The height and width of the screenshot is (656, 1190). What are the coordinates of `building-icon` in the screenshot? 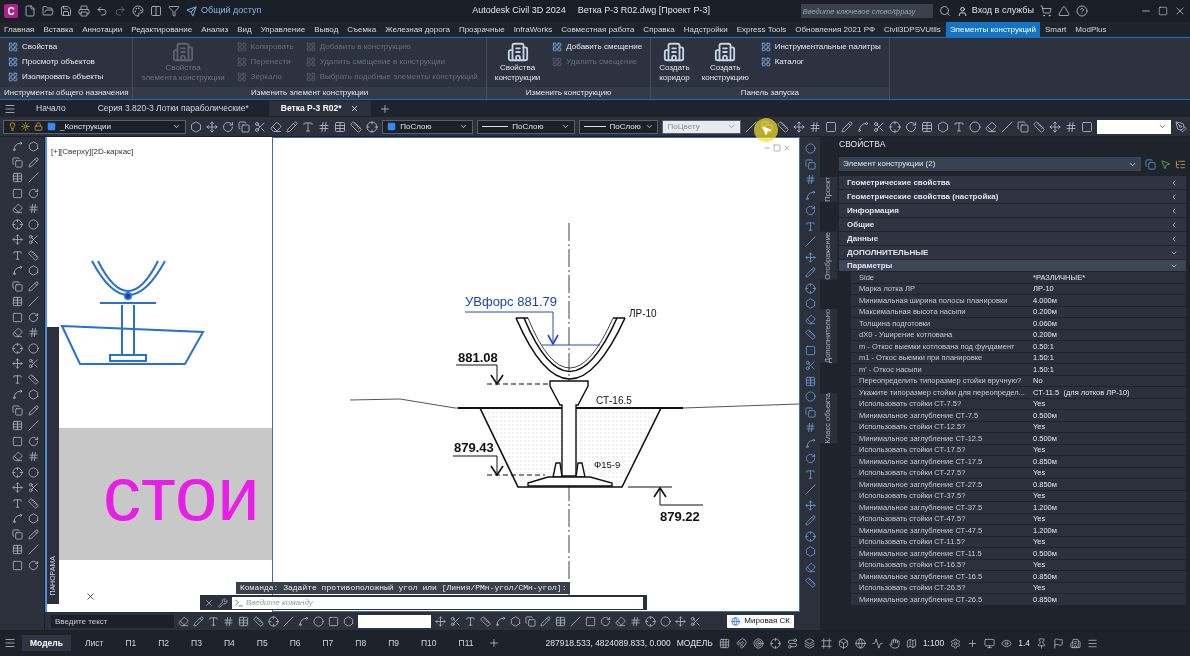 It's located at (1075, 643).